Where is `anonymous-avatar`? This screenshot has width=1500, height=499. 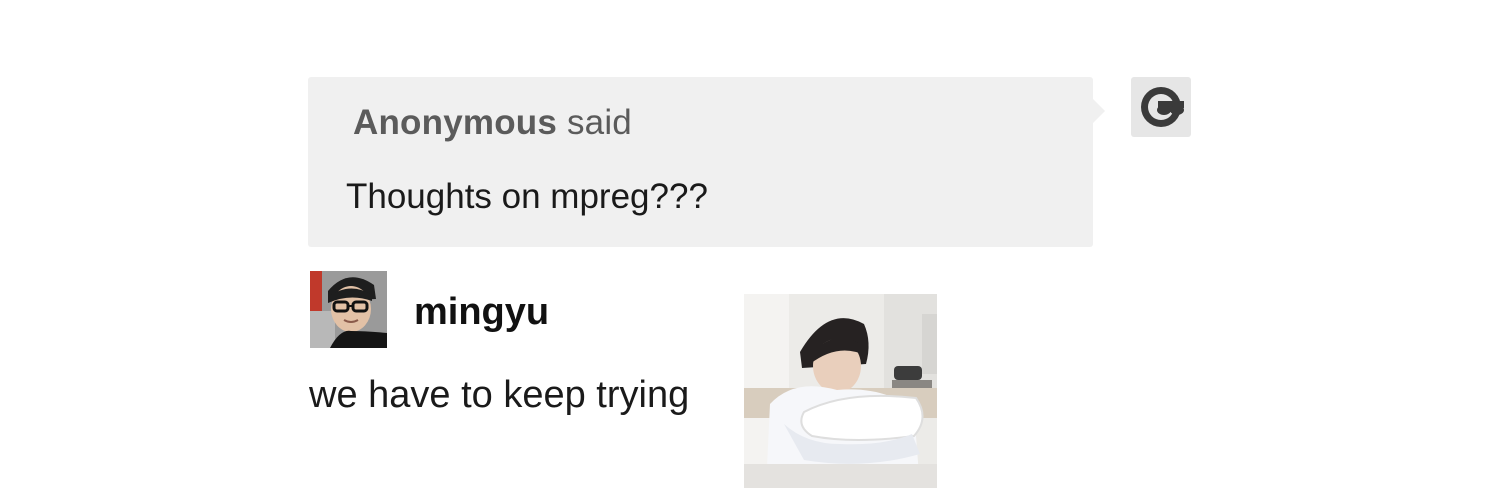 anonymous-avatar is located at coordinates (1161, 107).